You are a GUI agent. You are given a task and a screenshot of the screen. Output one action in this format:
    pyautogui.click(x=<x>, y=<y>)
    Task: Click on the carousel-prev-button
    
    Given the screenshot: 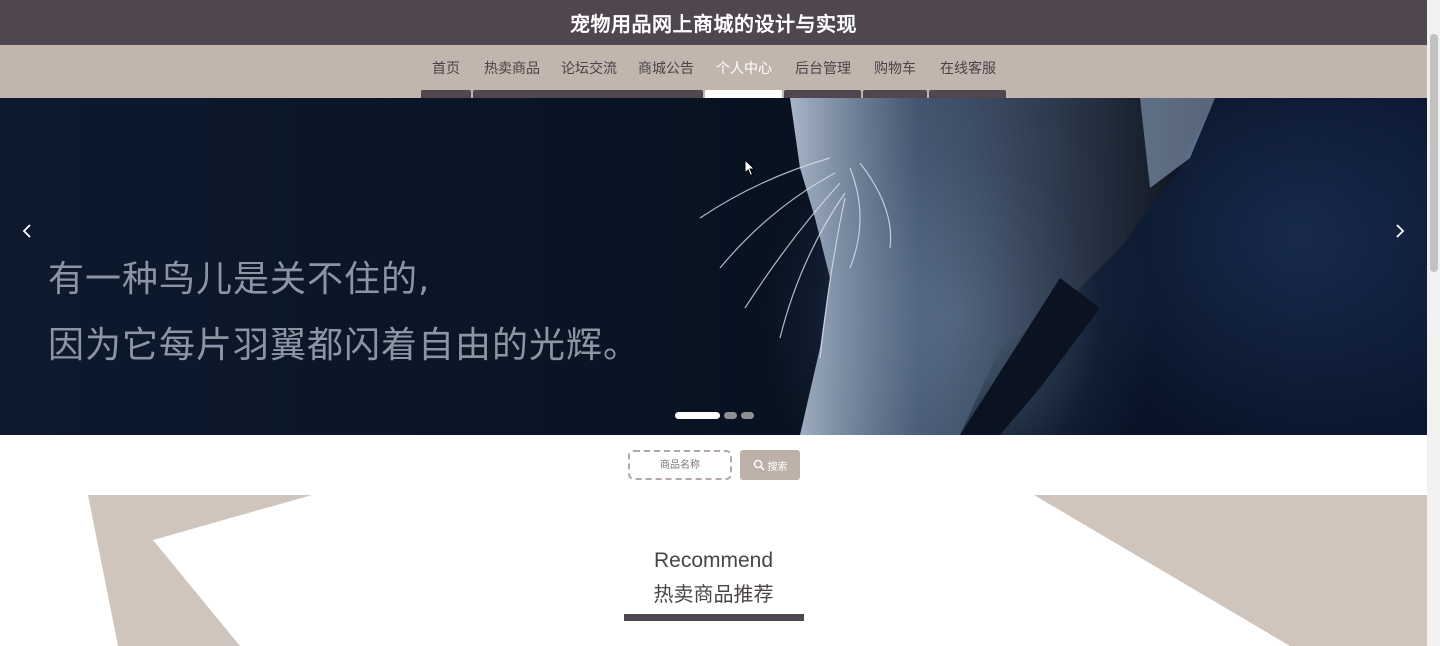 What is the action you would take?
    pyautogui.click(x=27, y=231)
    